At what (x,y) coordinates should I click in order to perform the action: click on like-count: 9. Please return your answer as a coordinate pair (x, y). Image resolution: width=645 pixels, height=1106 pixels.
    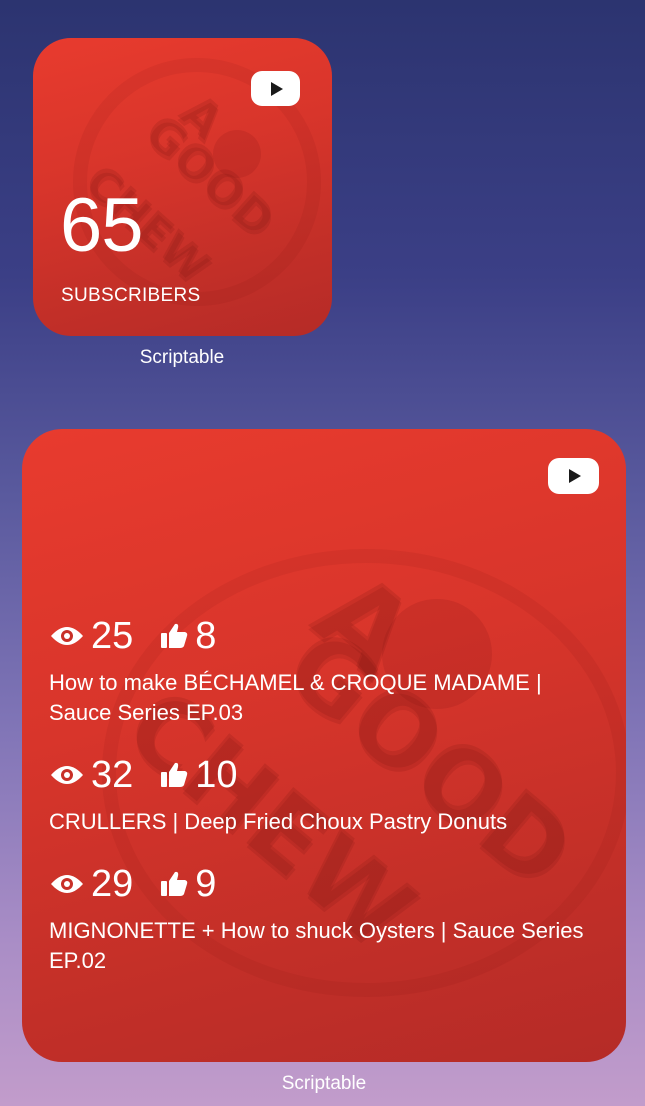
    Looking at the image, I should click on (187, 884).